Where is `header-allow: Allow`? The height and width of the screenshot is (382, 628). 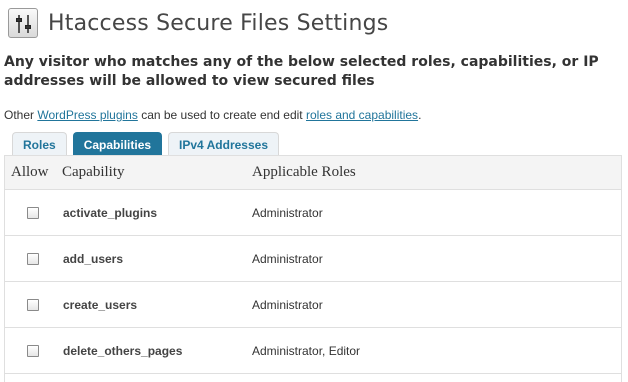
header-allow: Allow is located at coordinates (30, 172).